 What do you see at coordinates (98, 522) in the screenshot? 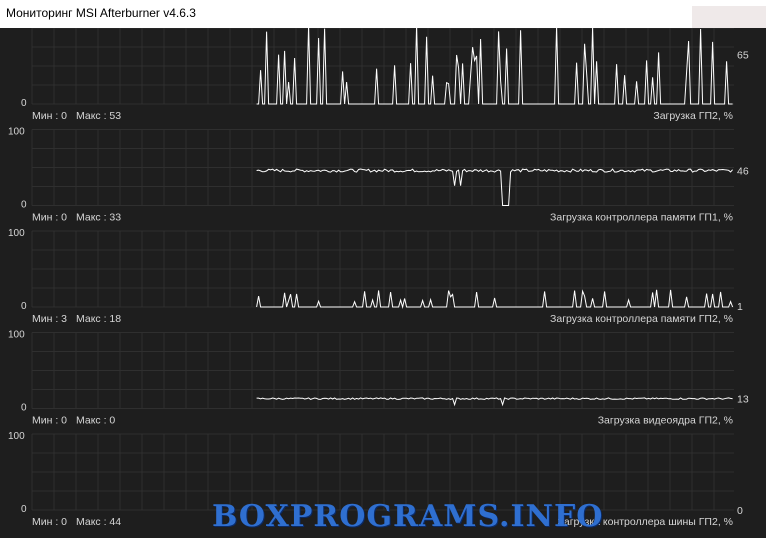
I see `max-value-text: Макс : 44` at bounding box center [98, 522].